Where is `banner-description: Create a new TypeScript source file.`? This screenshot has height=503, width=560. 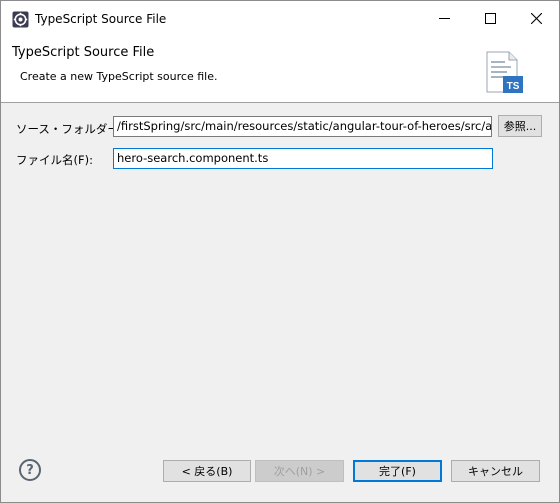
banner-description: Create a new TypeScript source file. is located at coordinates (119, 76).